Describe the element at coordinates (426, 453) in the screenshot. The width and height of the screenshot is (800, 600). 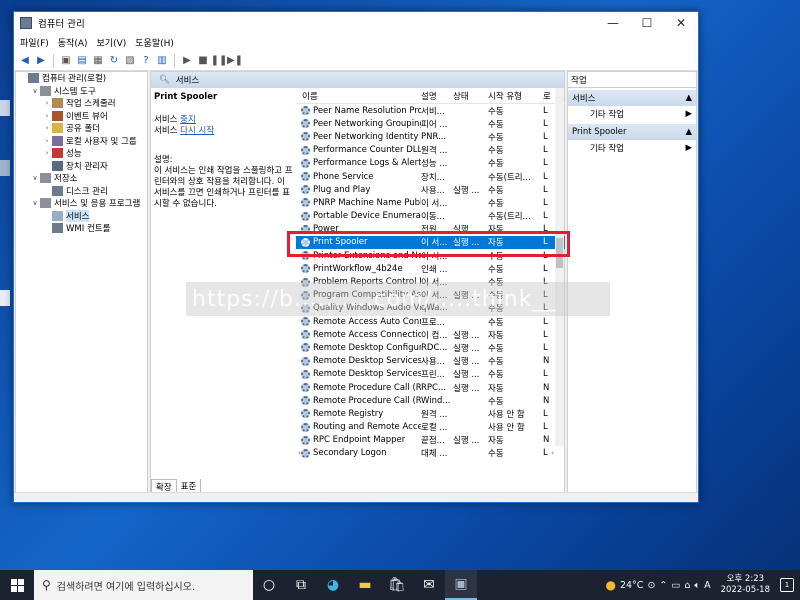
I see `horizontal-scrollbar: ‹ ›` at that location.